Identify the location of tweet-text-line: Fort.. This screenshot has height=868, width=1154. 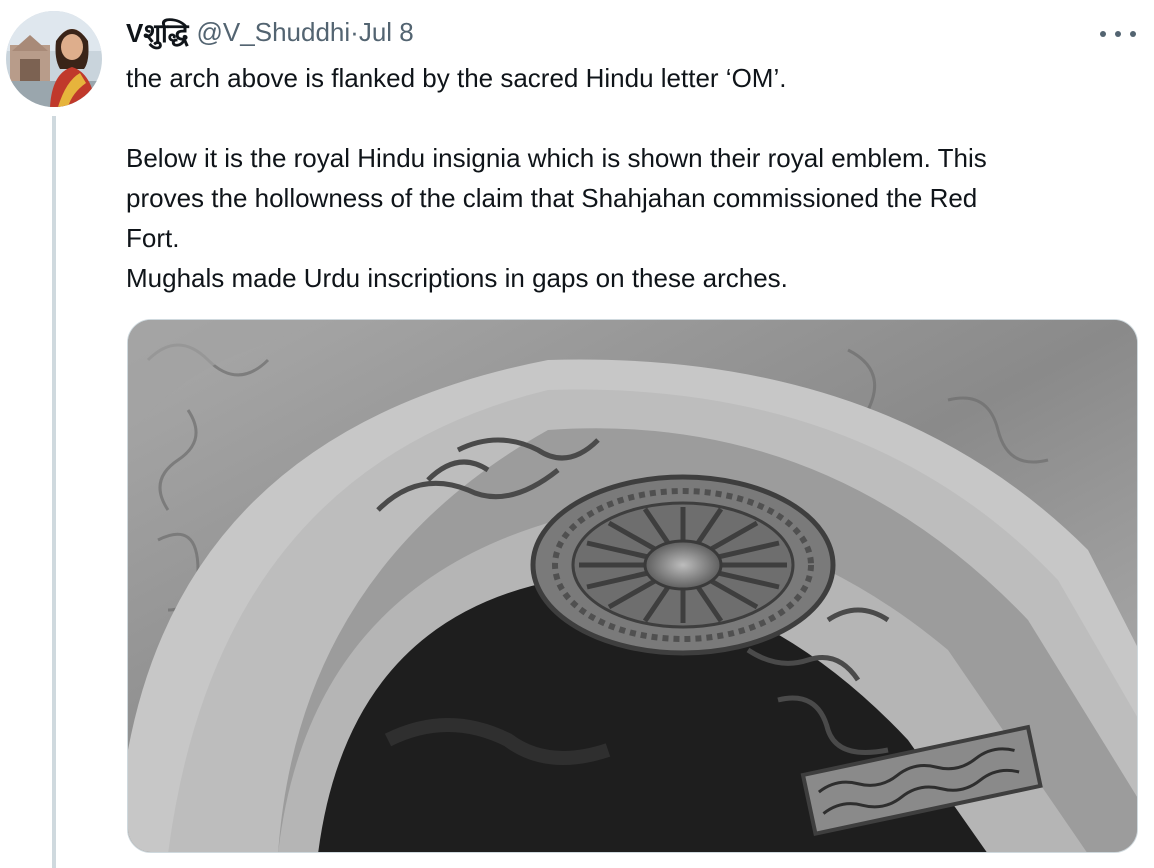
(153, 238).